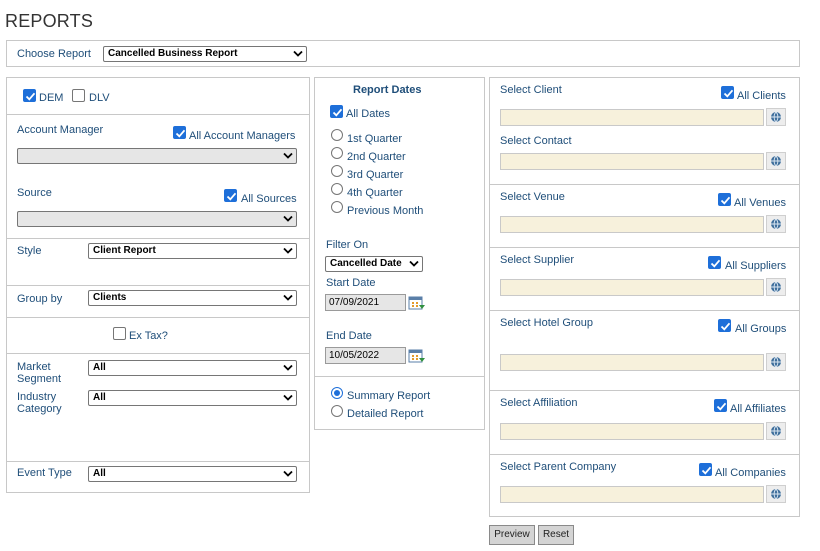  I want to click on previous-month-radio, so click(337, 207).